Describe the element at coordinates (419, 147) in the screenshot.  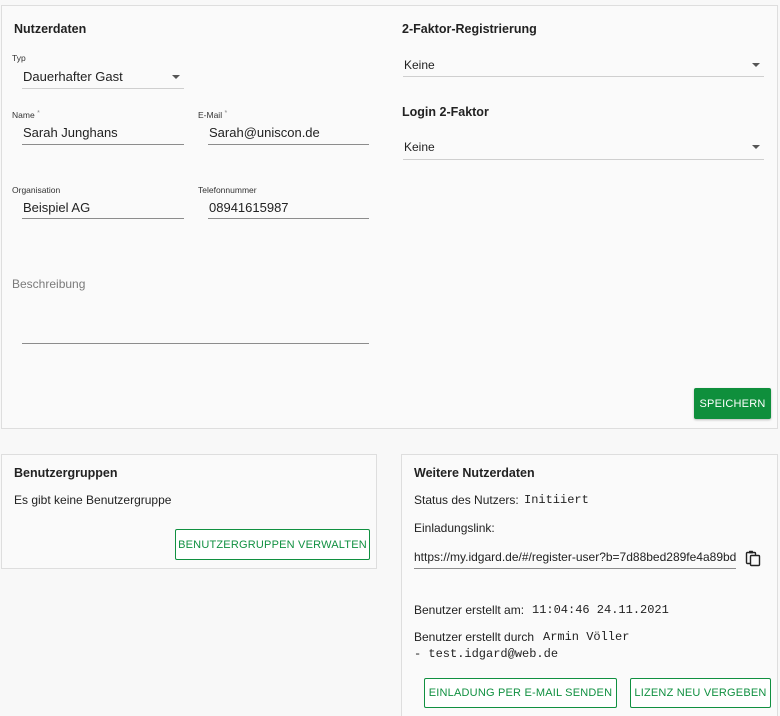
I see `login-two-factor-value: Keine` at that location.